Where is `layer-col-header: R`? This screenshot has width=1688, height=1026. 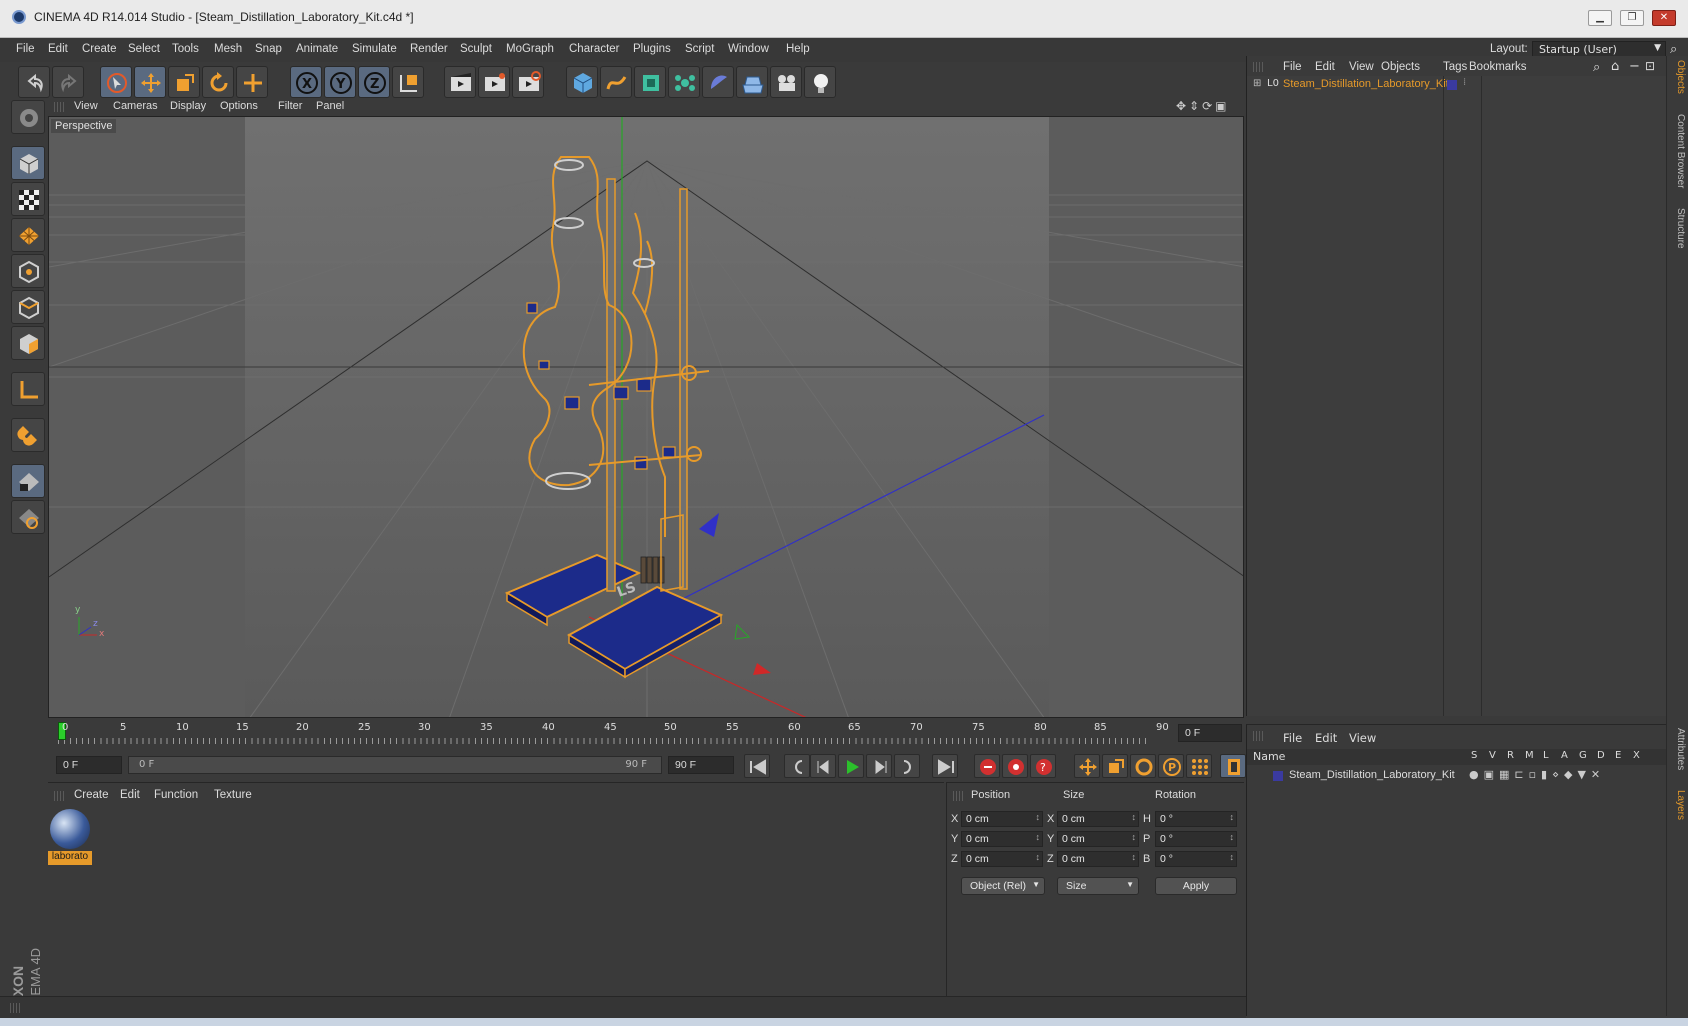 layer-col-header: R is located at coordinates (1510, 755).